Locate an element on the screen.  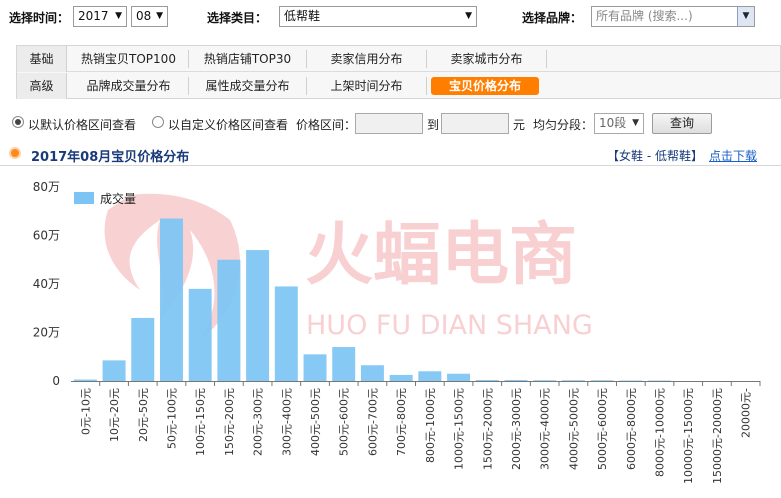
x-tick-label: 300元-400元 is located at coordinates (286, 422).